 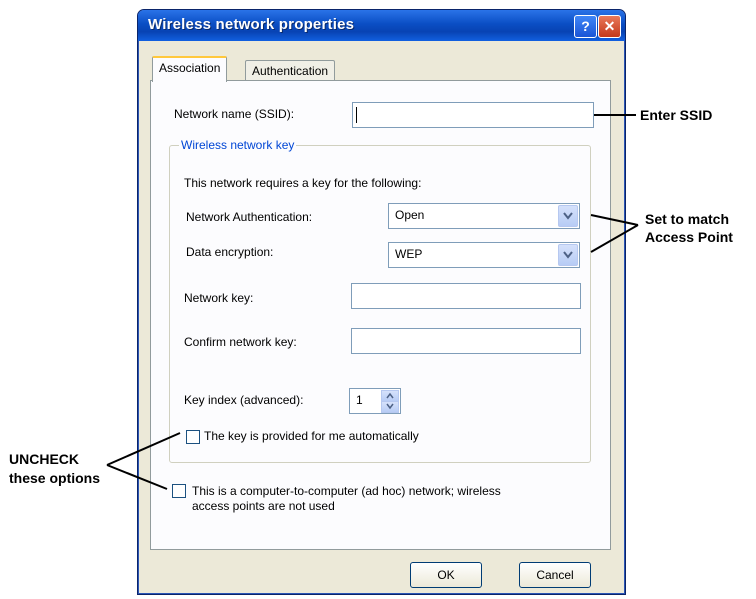 I want to click on key-index-label: Key index (advanced):, so click(x=244, y=400).